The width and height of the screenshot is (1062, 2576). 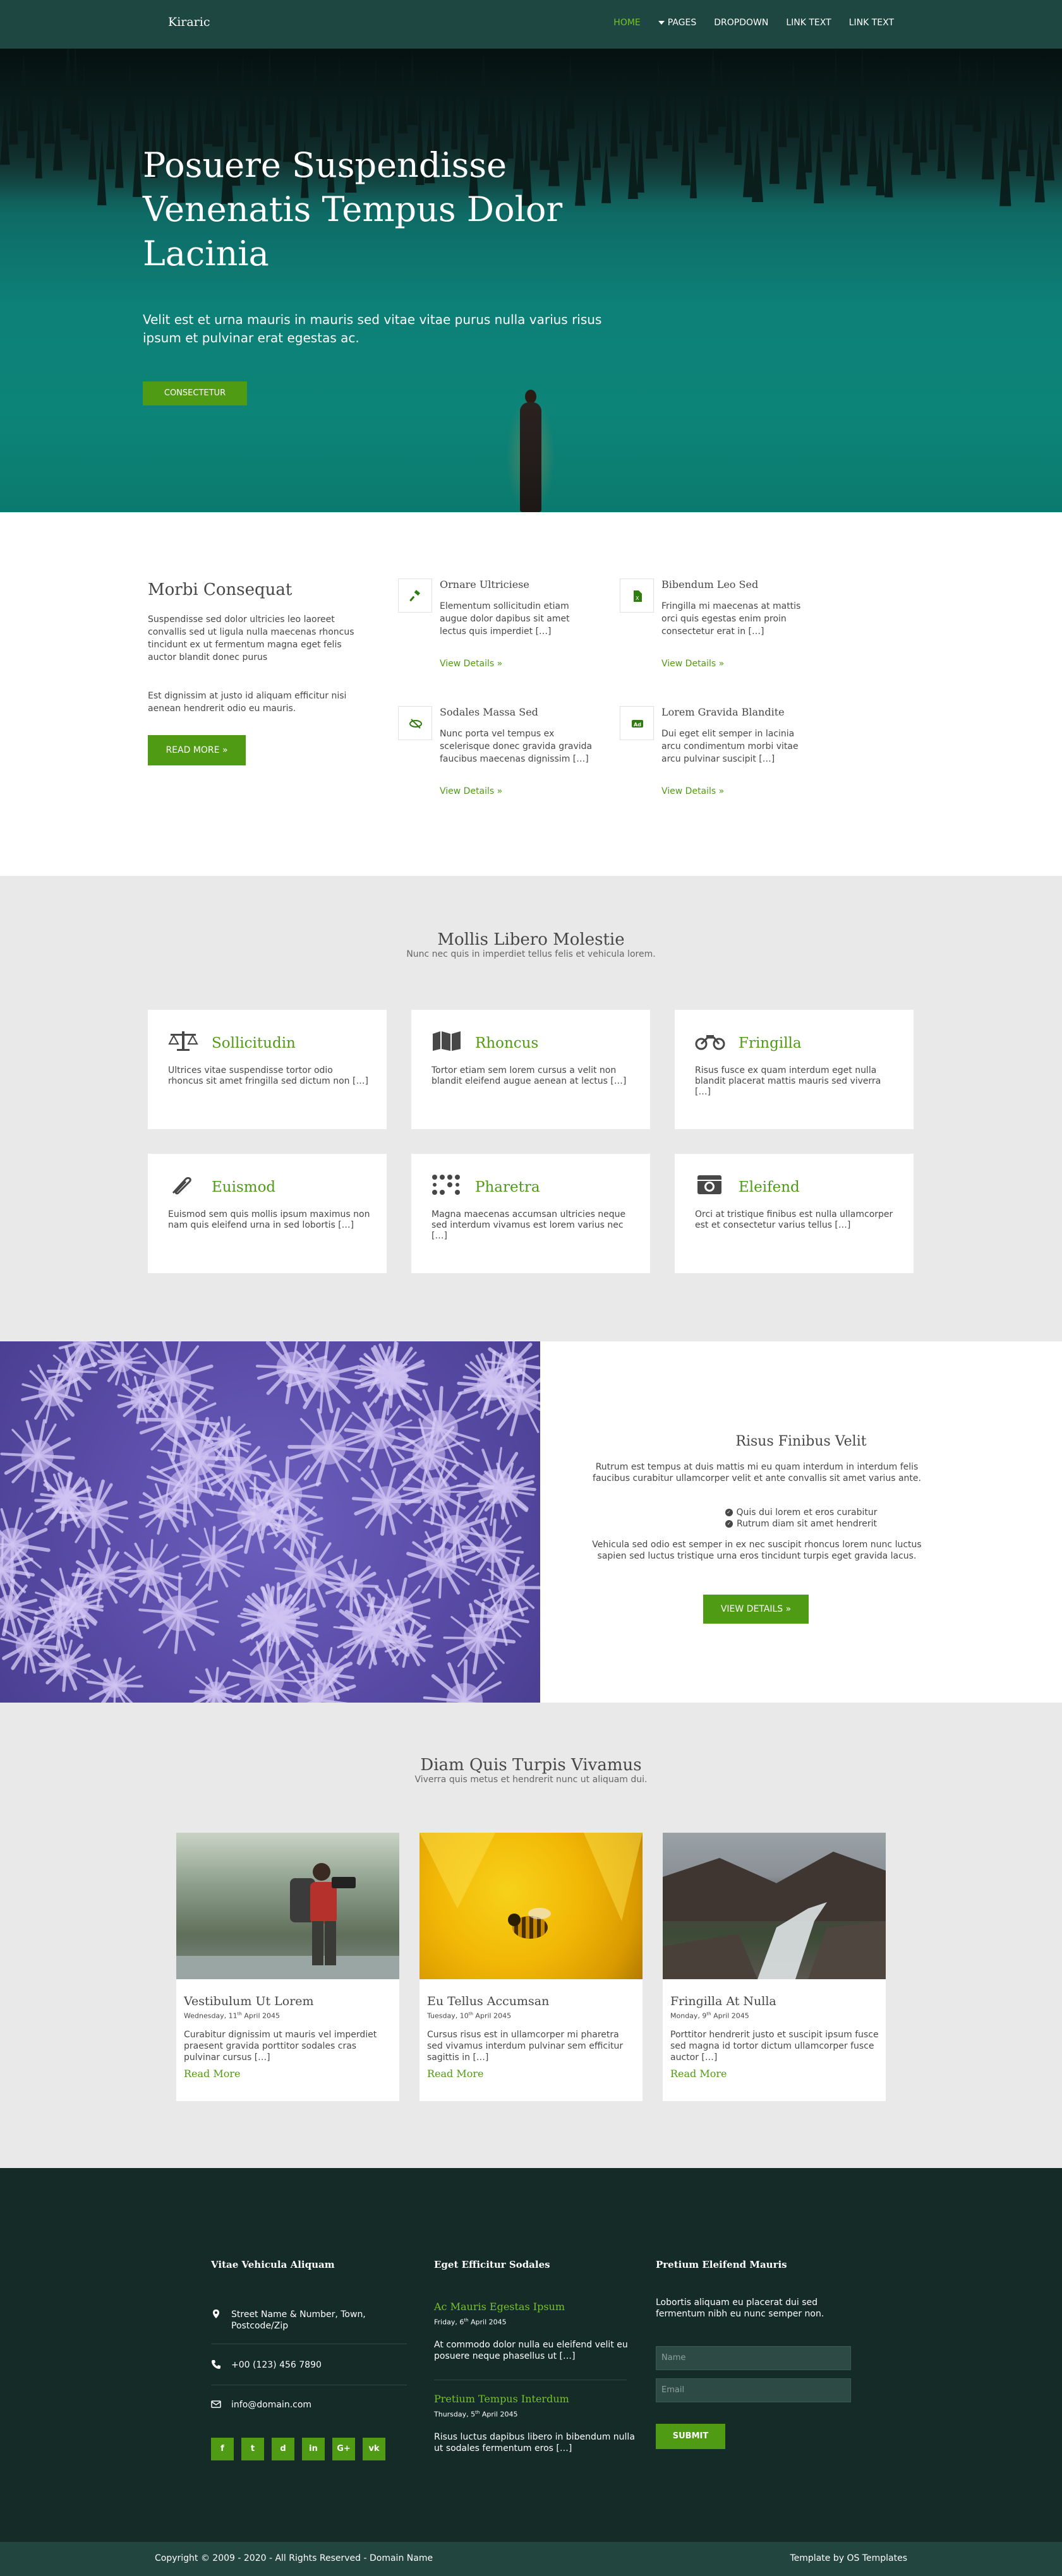 What do you see at coordinates (195, 393) in the screenshot?
I see `hero-button: Consectetur` at bounding box center [195, 393].